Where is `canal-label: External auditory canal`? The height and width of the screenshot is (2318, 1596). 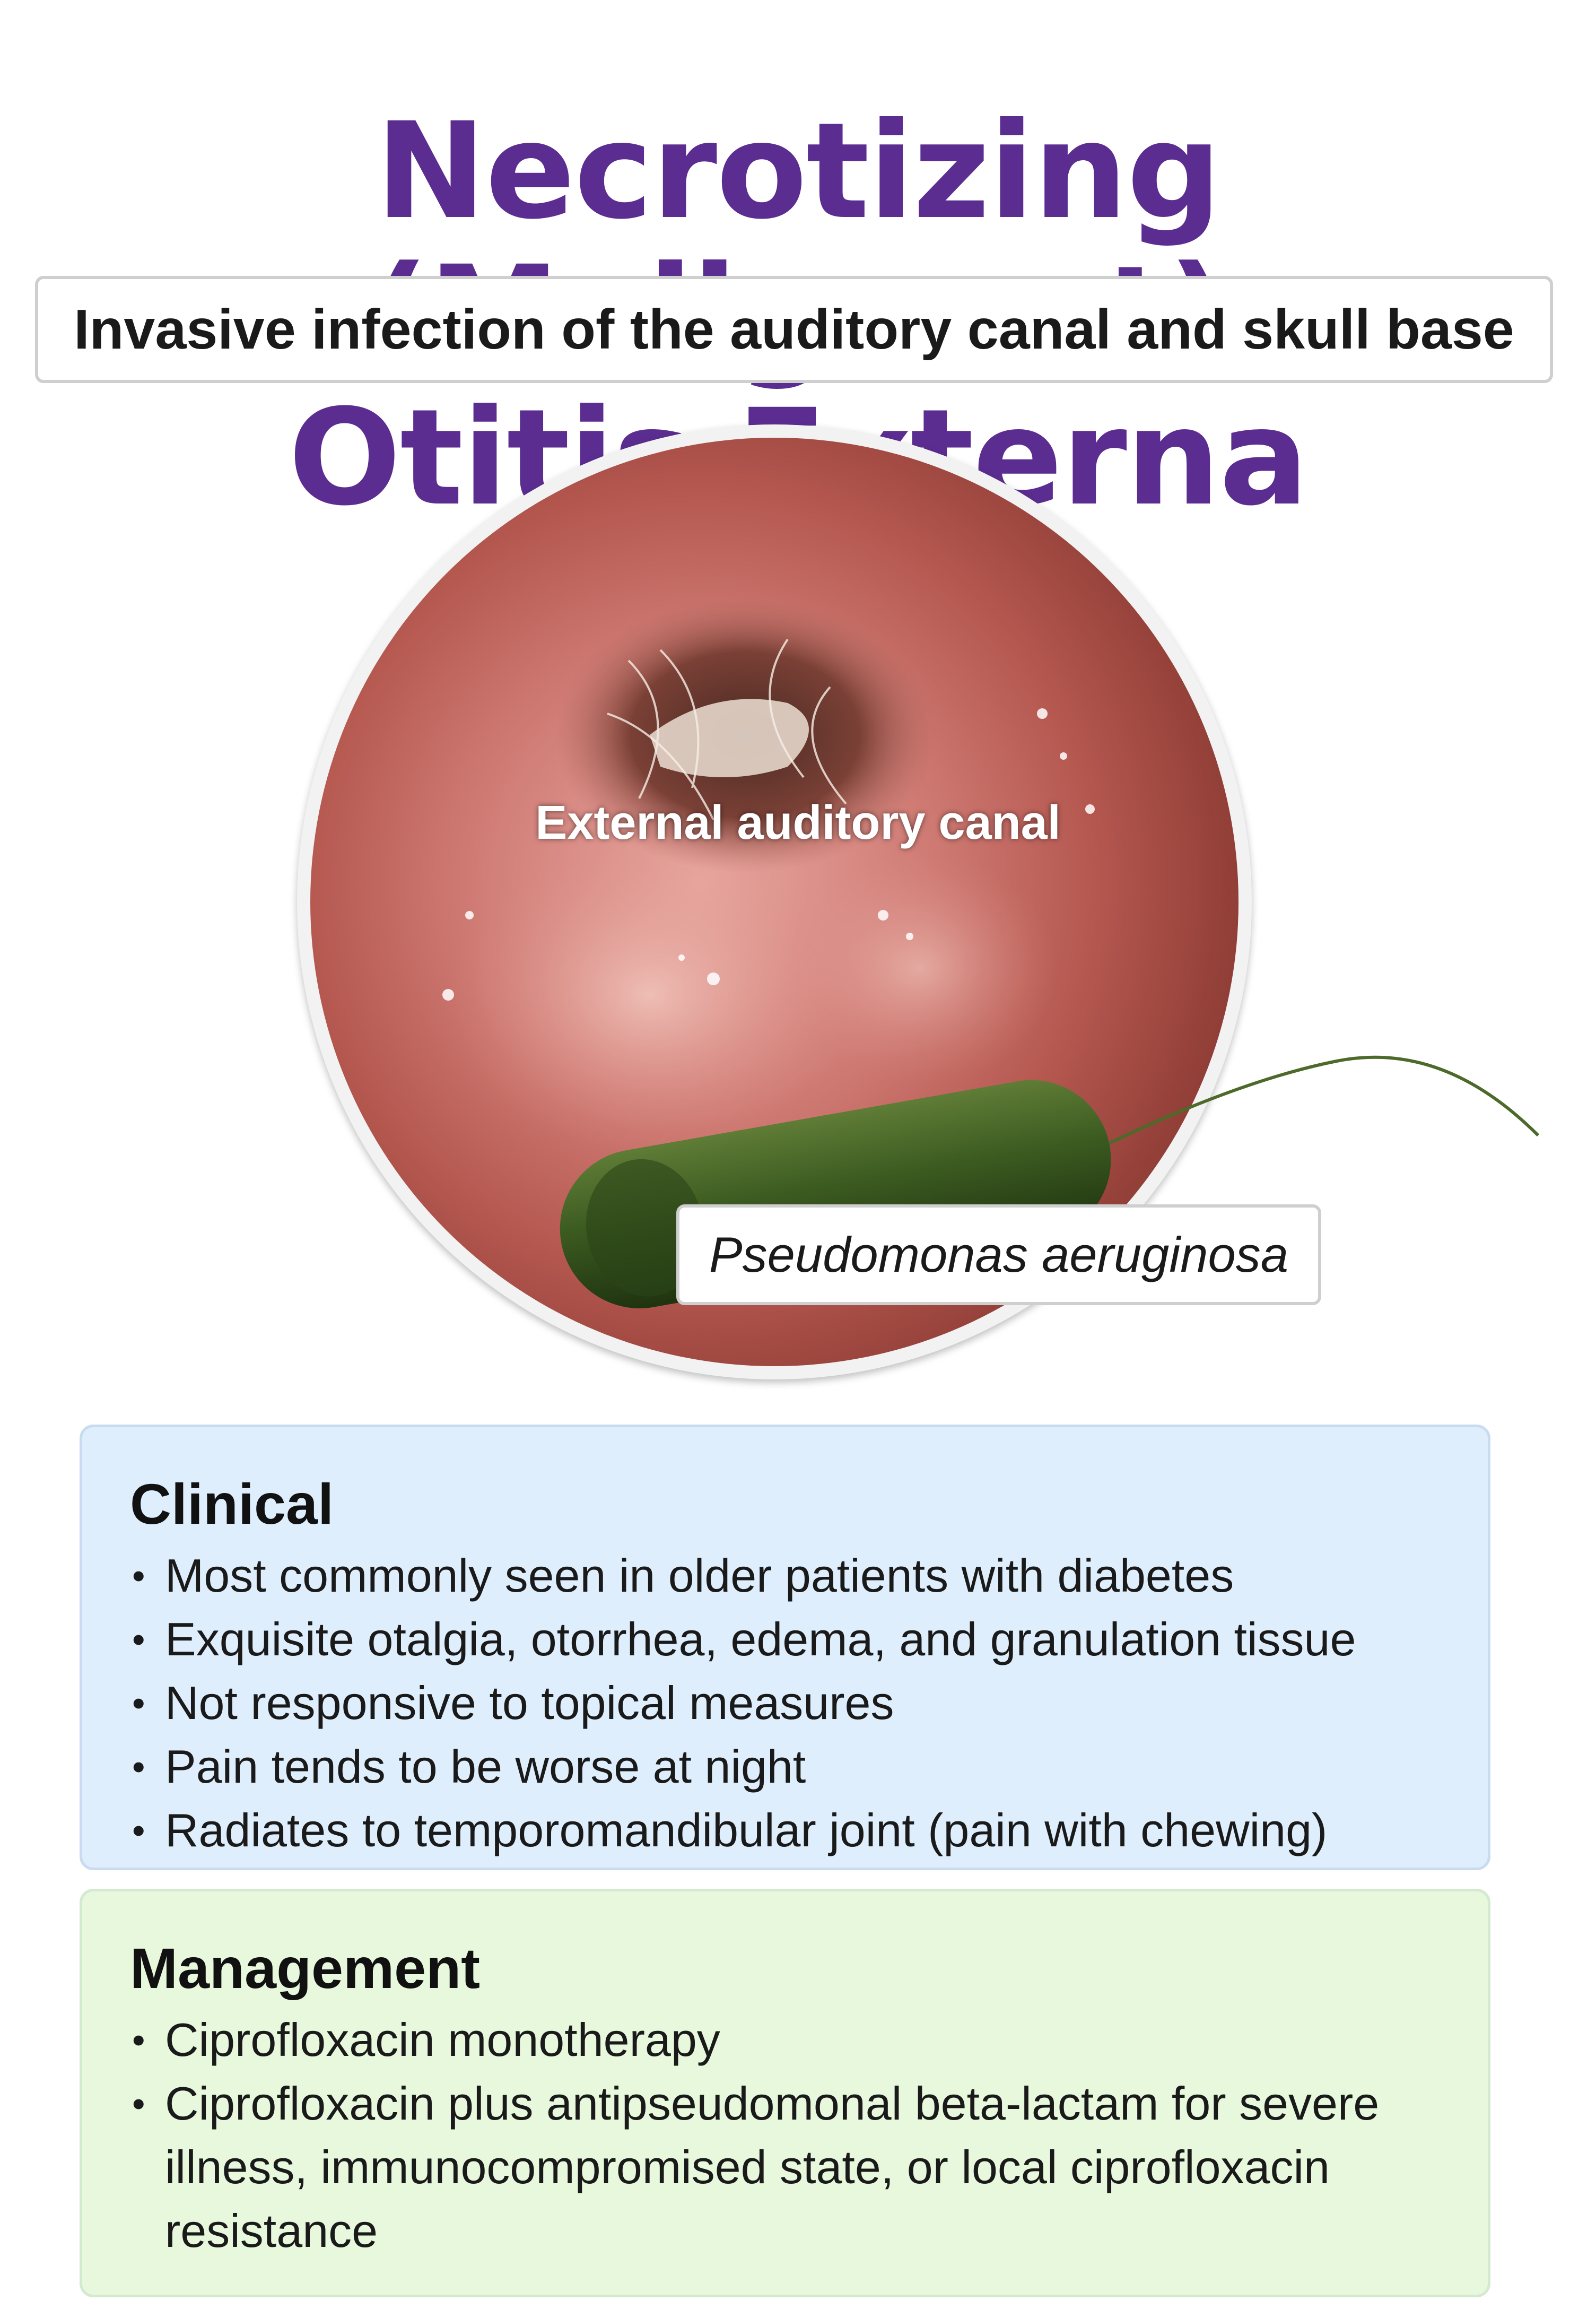 canal-label: External auditory canal is located at coordinates (798, 822).